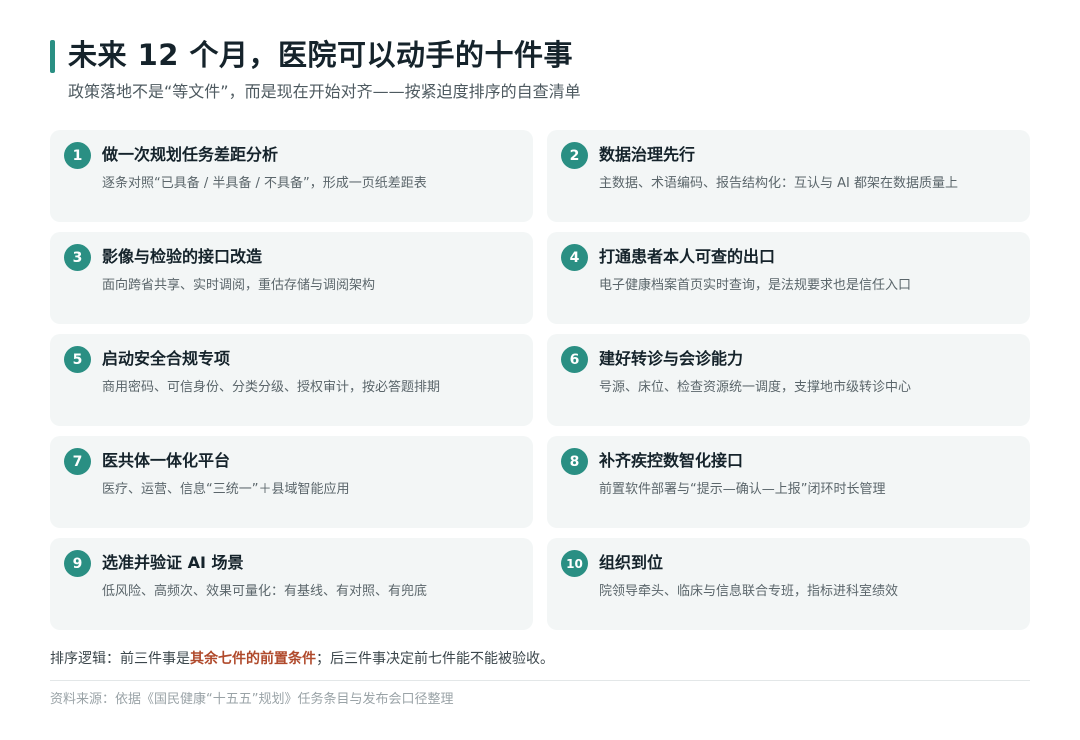  What do you see at coordinates (324, 91) in the screenshot?
I see `page-subtitle: 政策落地不是“等文件”，而是现在开始对齐——按紧迫度排序的自查清单` at bounding box center [324, 91].